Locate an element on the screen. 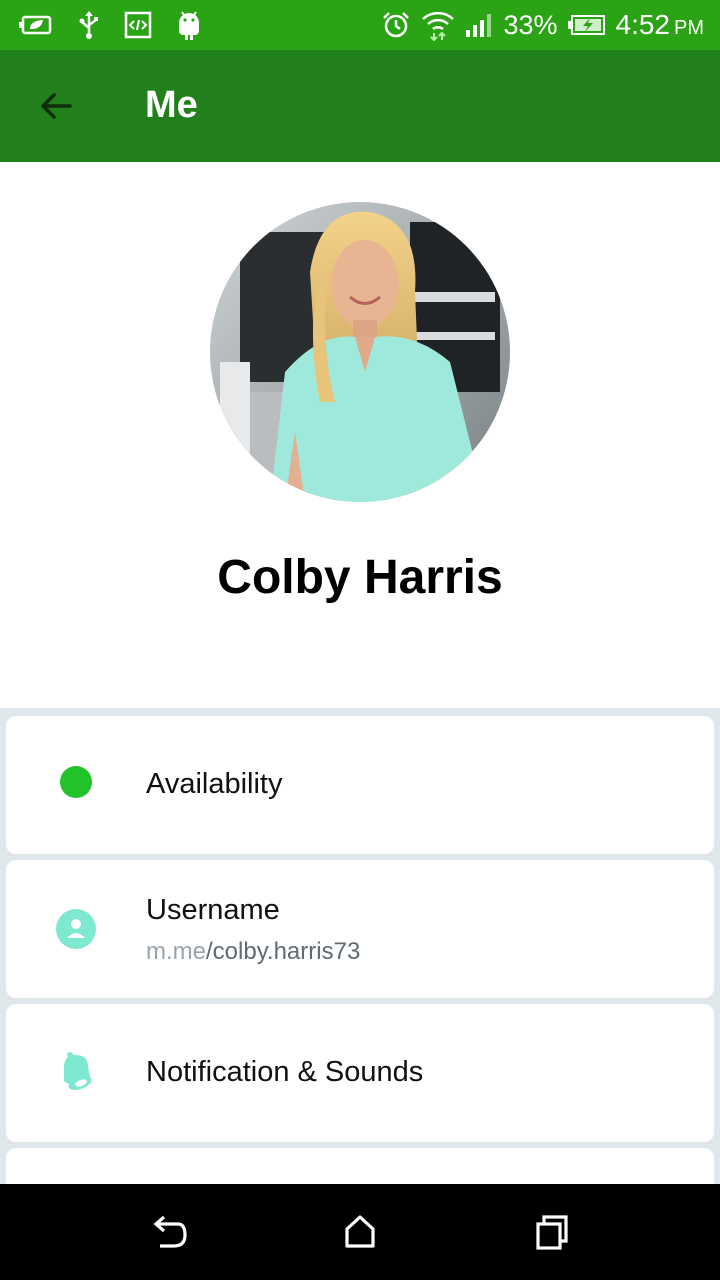 The width and height of the screenshot is (720, 1280). person-icon is located at coordinates (76, 929).